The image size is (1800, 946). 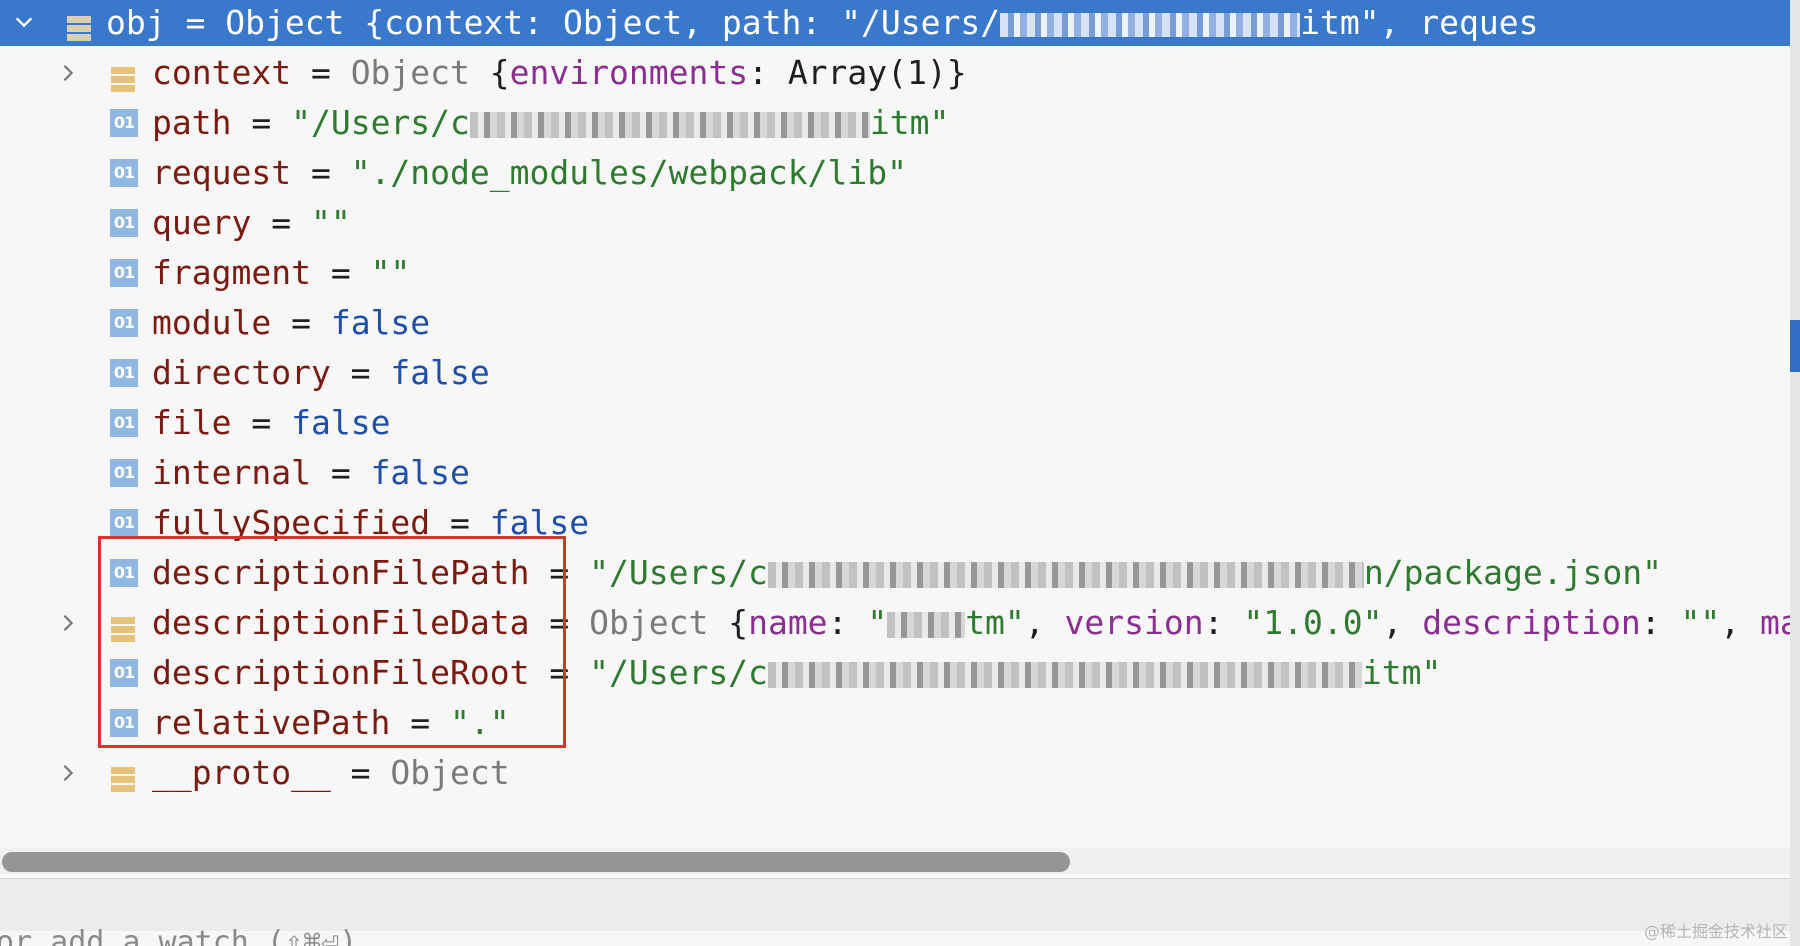 What do you see at coordinates (895, 723) in the screenshot?
I see `tree-row-relativePath: 01 relativePath = "."` at bounding box center [895, 723].